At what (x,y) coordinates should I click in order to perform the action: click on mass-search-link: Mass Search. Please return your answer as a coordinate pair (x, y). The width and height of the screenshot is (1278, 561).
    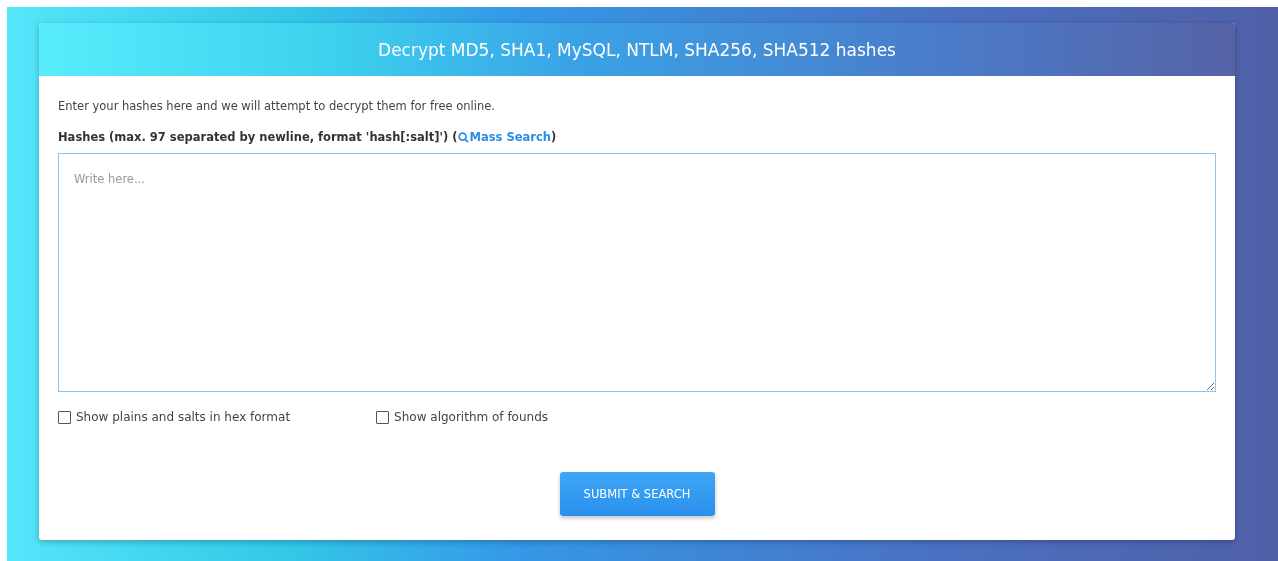
    Looking at the image, I should click on (504, 137).